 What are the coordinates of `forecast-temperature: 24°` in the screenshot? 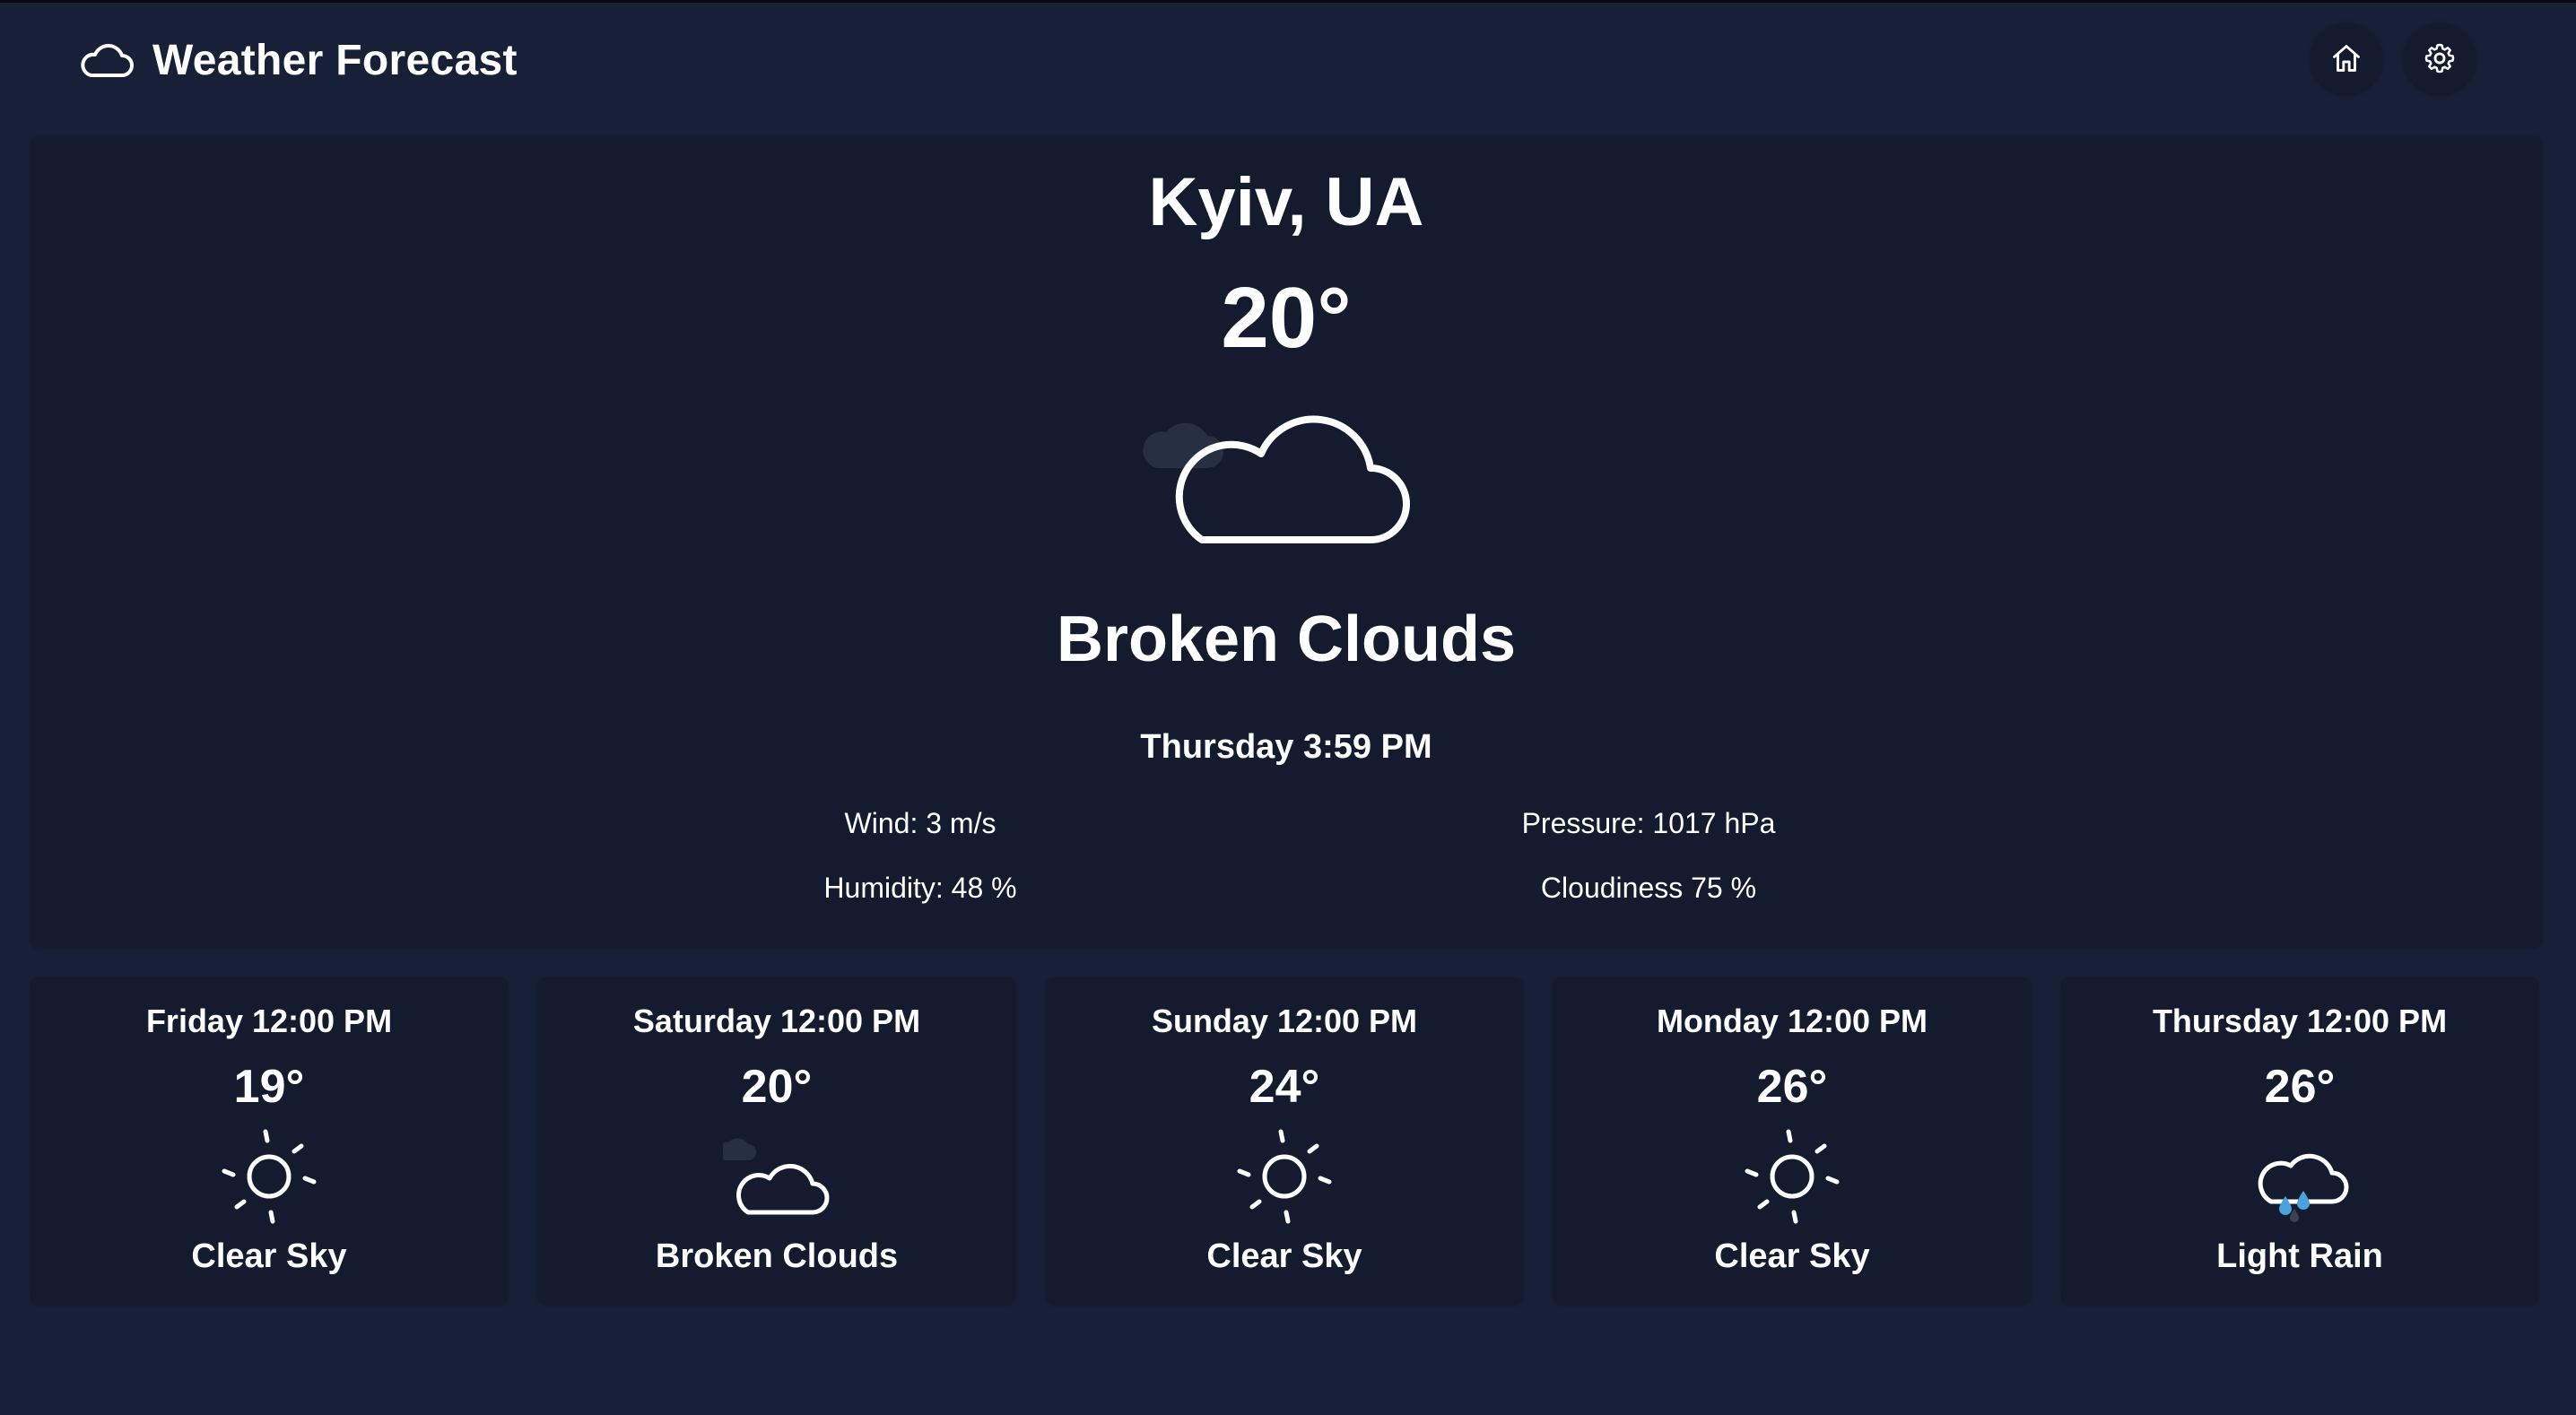 It's located at (1284, 1087).